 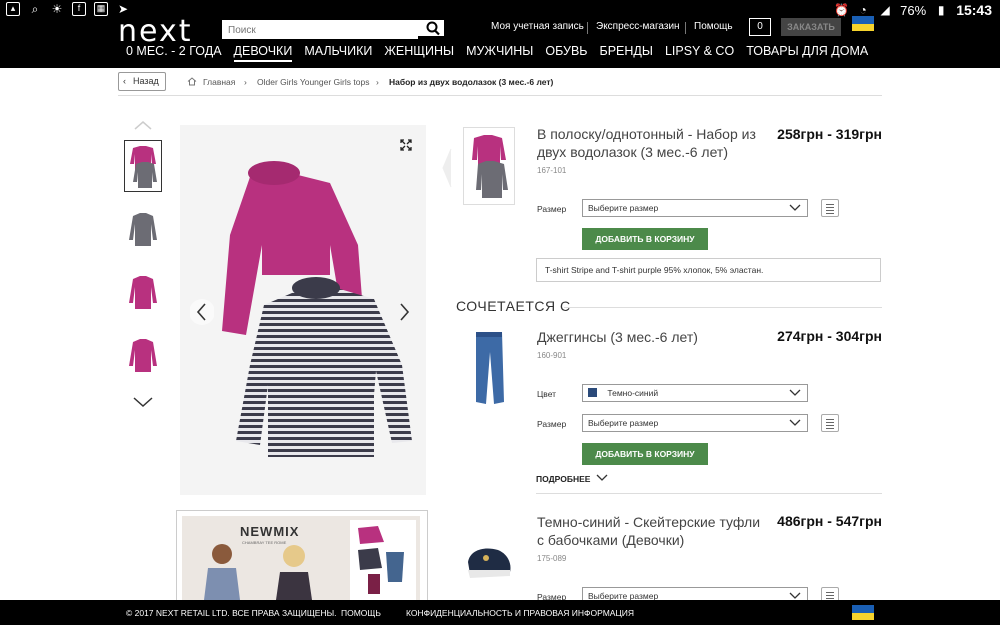 I want to click on clock: 15:43, so click(x=974, y=10).